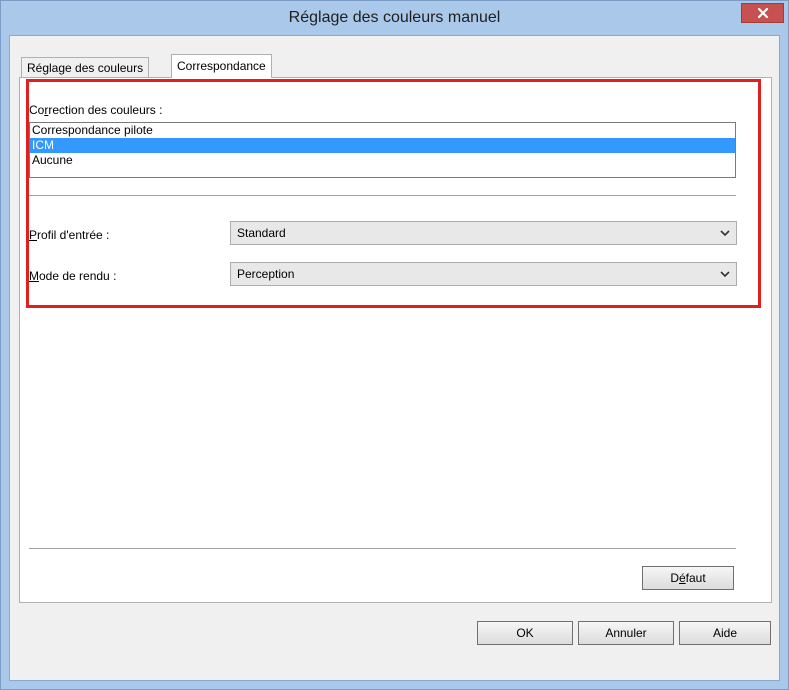 The height and width of the screenshot is (690, 789). Describe the element at coordinates (382, 130) in the screenshot. I see `list-item-driver-matching: Correspondance pilote` at that location.